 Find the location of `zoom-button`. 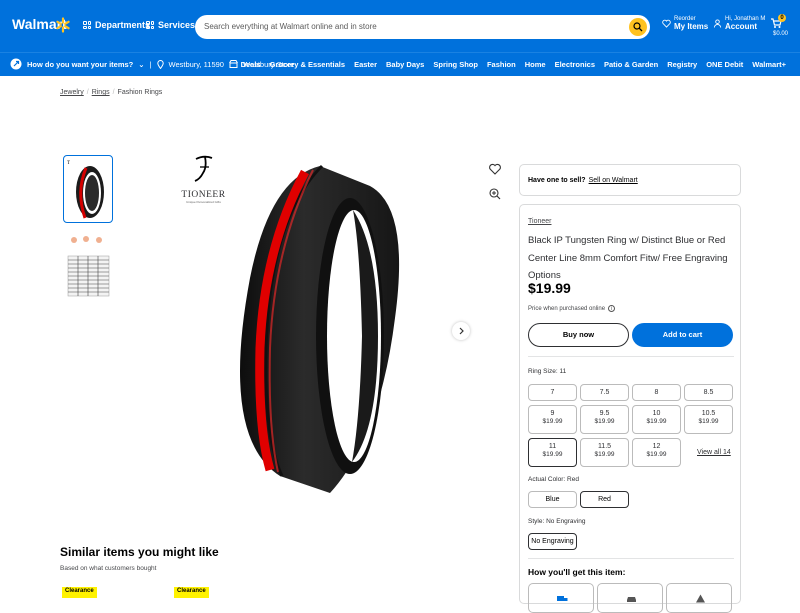

zoom-button is located at coordinates (495, 194).